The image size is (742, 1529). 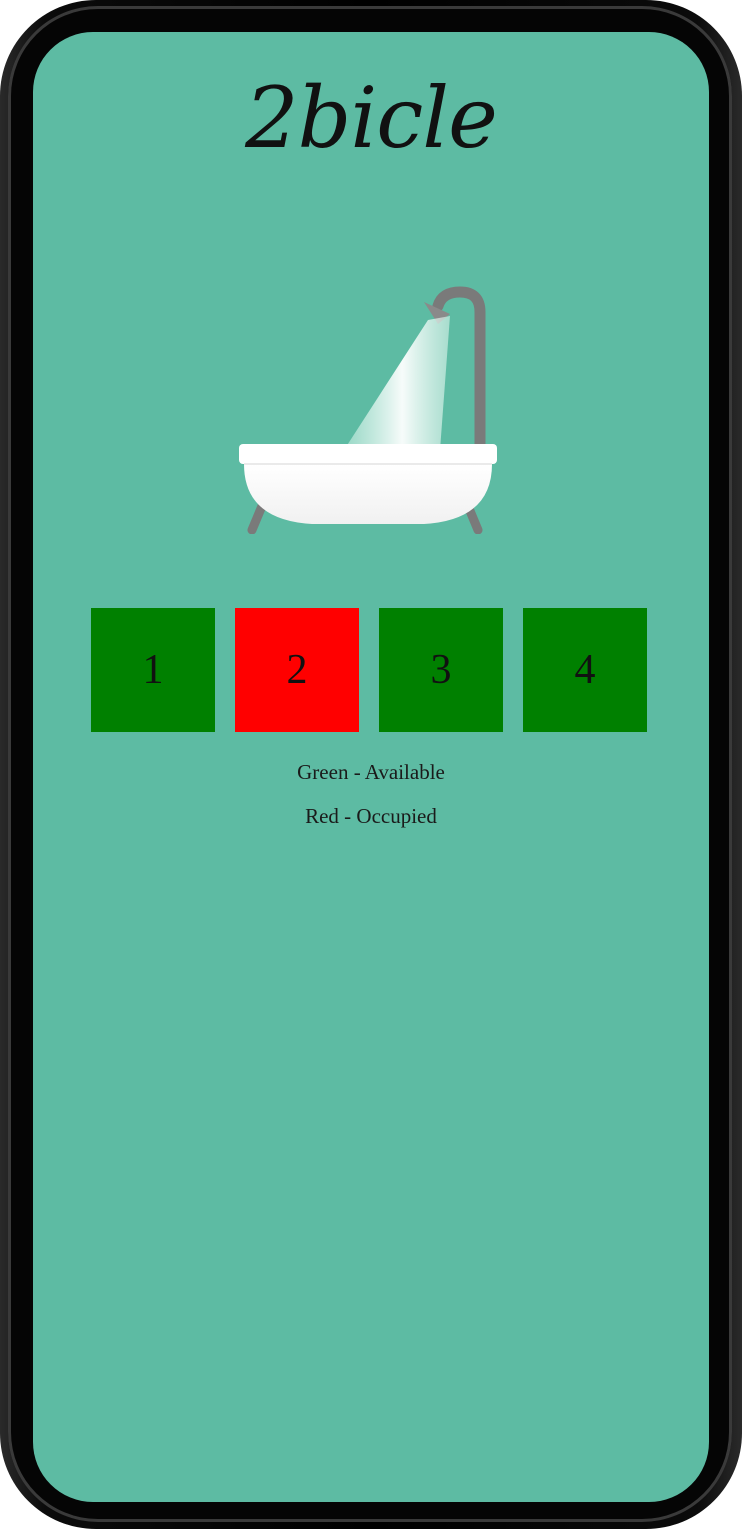 I want to click on stall-number: 1, so click(x=153, y=670).